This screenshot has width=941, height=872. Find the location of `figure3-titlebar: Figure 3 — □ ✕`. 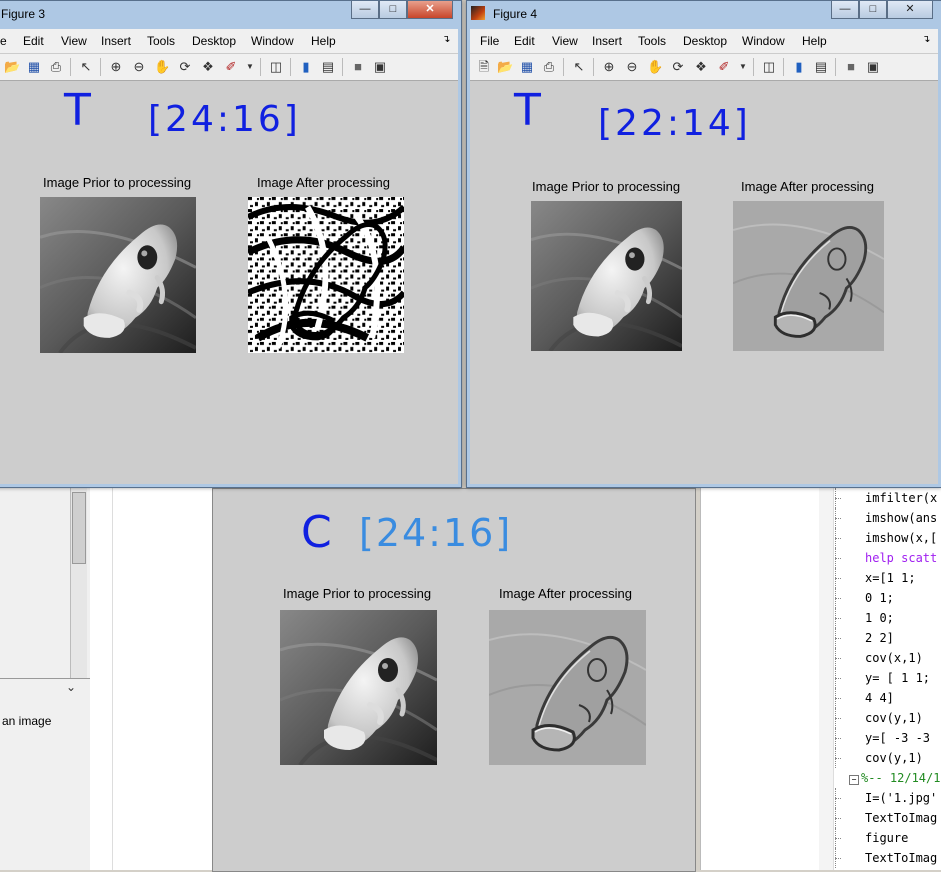

figure3-titlebar: Figure 3 — □ ✕ is located at coordinates (230, 14).